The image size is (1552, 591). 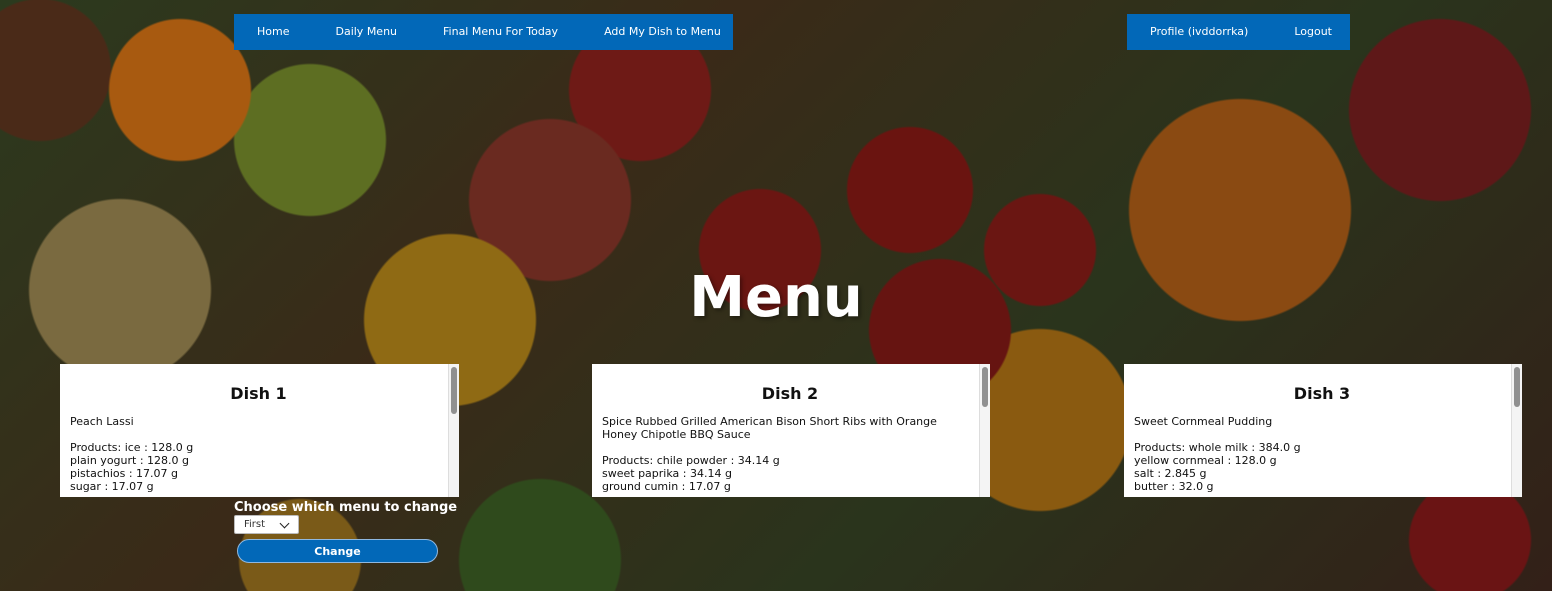 I want to click on nav-home-link: Home, so click(x=273, y=32).